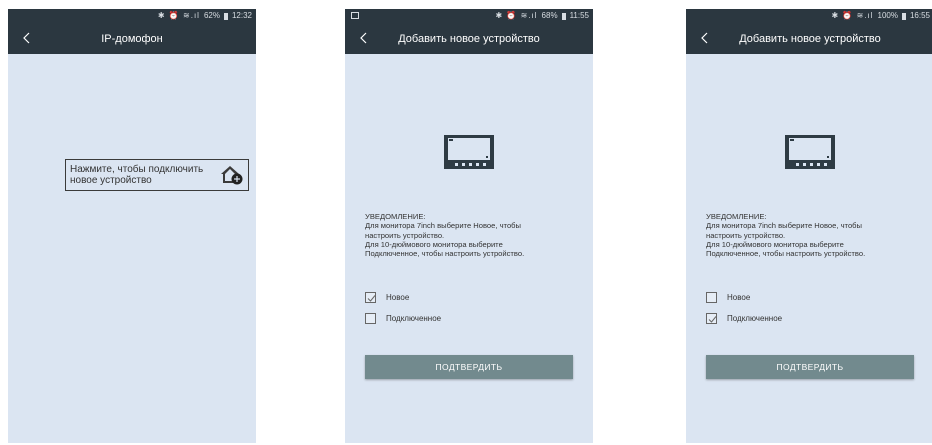 The width and height of the screenshot is (932, 445). What do you see at coordinates (809, 16) in the screenshot?
I see `status-bar: ✱ ⏰ ≋.ıl 100% 16:55` at bounding box center [809, 16].